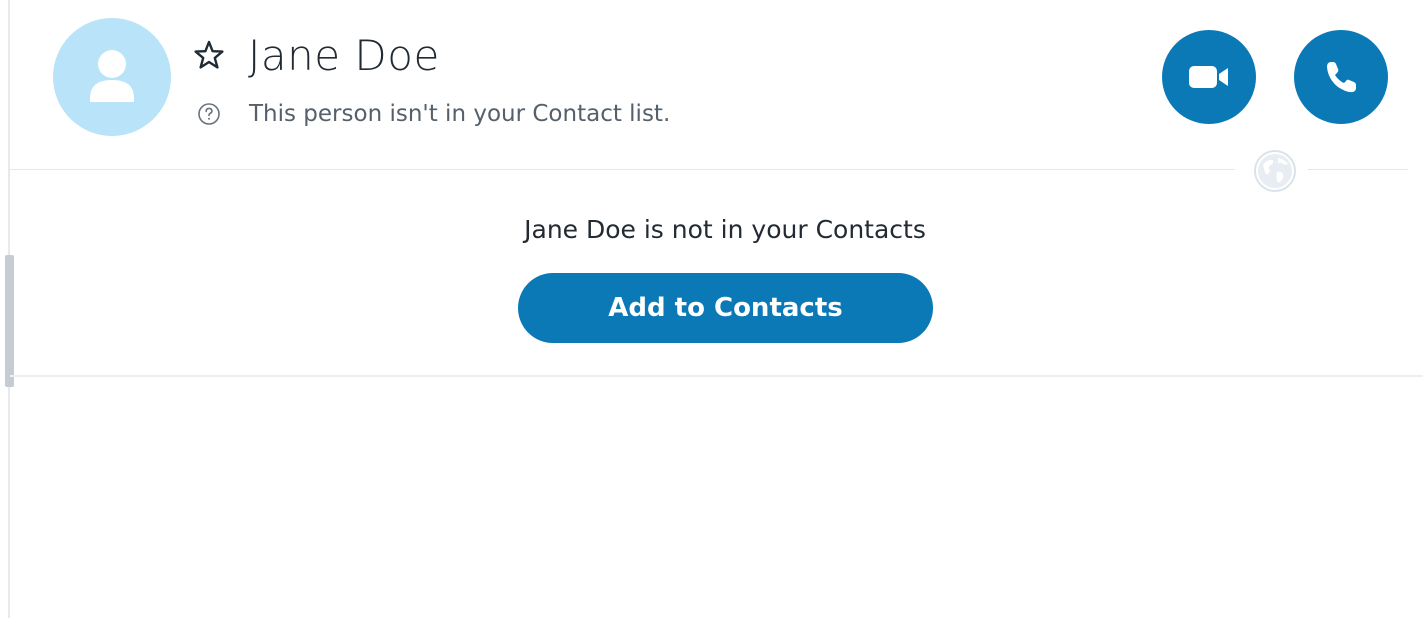  Describe the element at coordinates (1358, 169) in the screenshot. I see `header-divider-right` at that location.